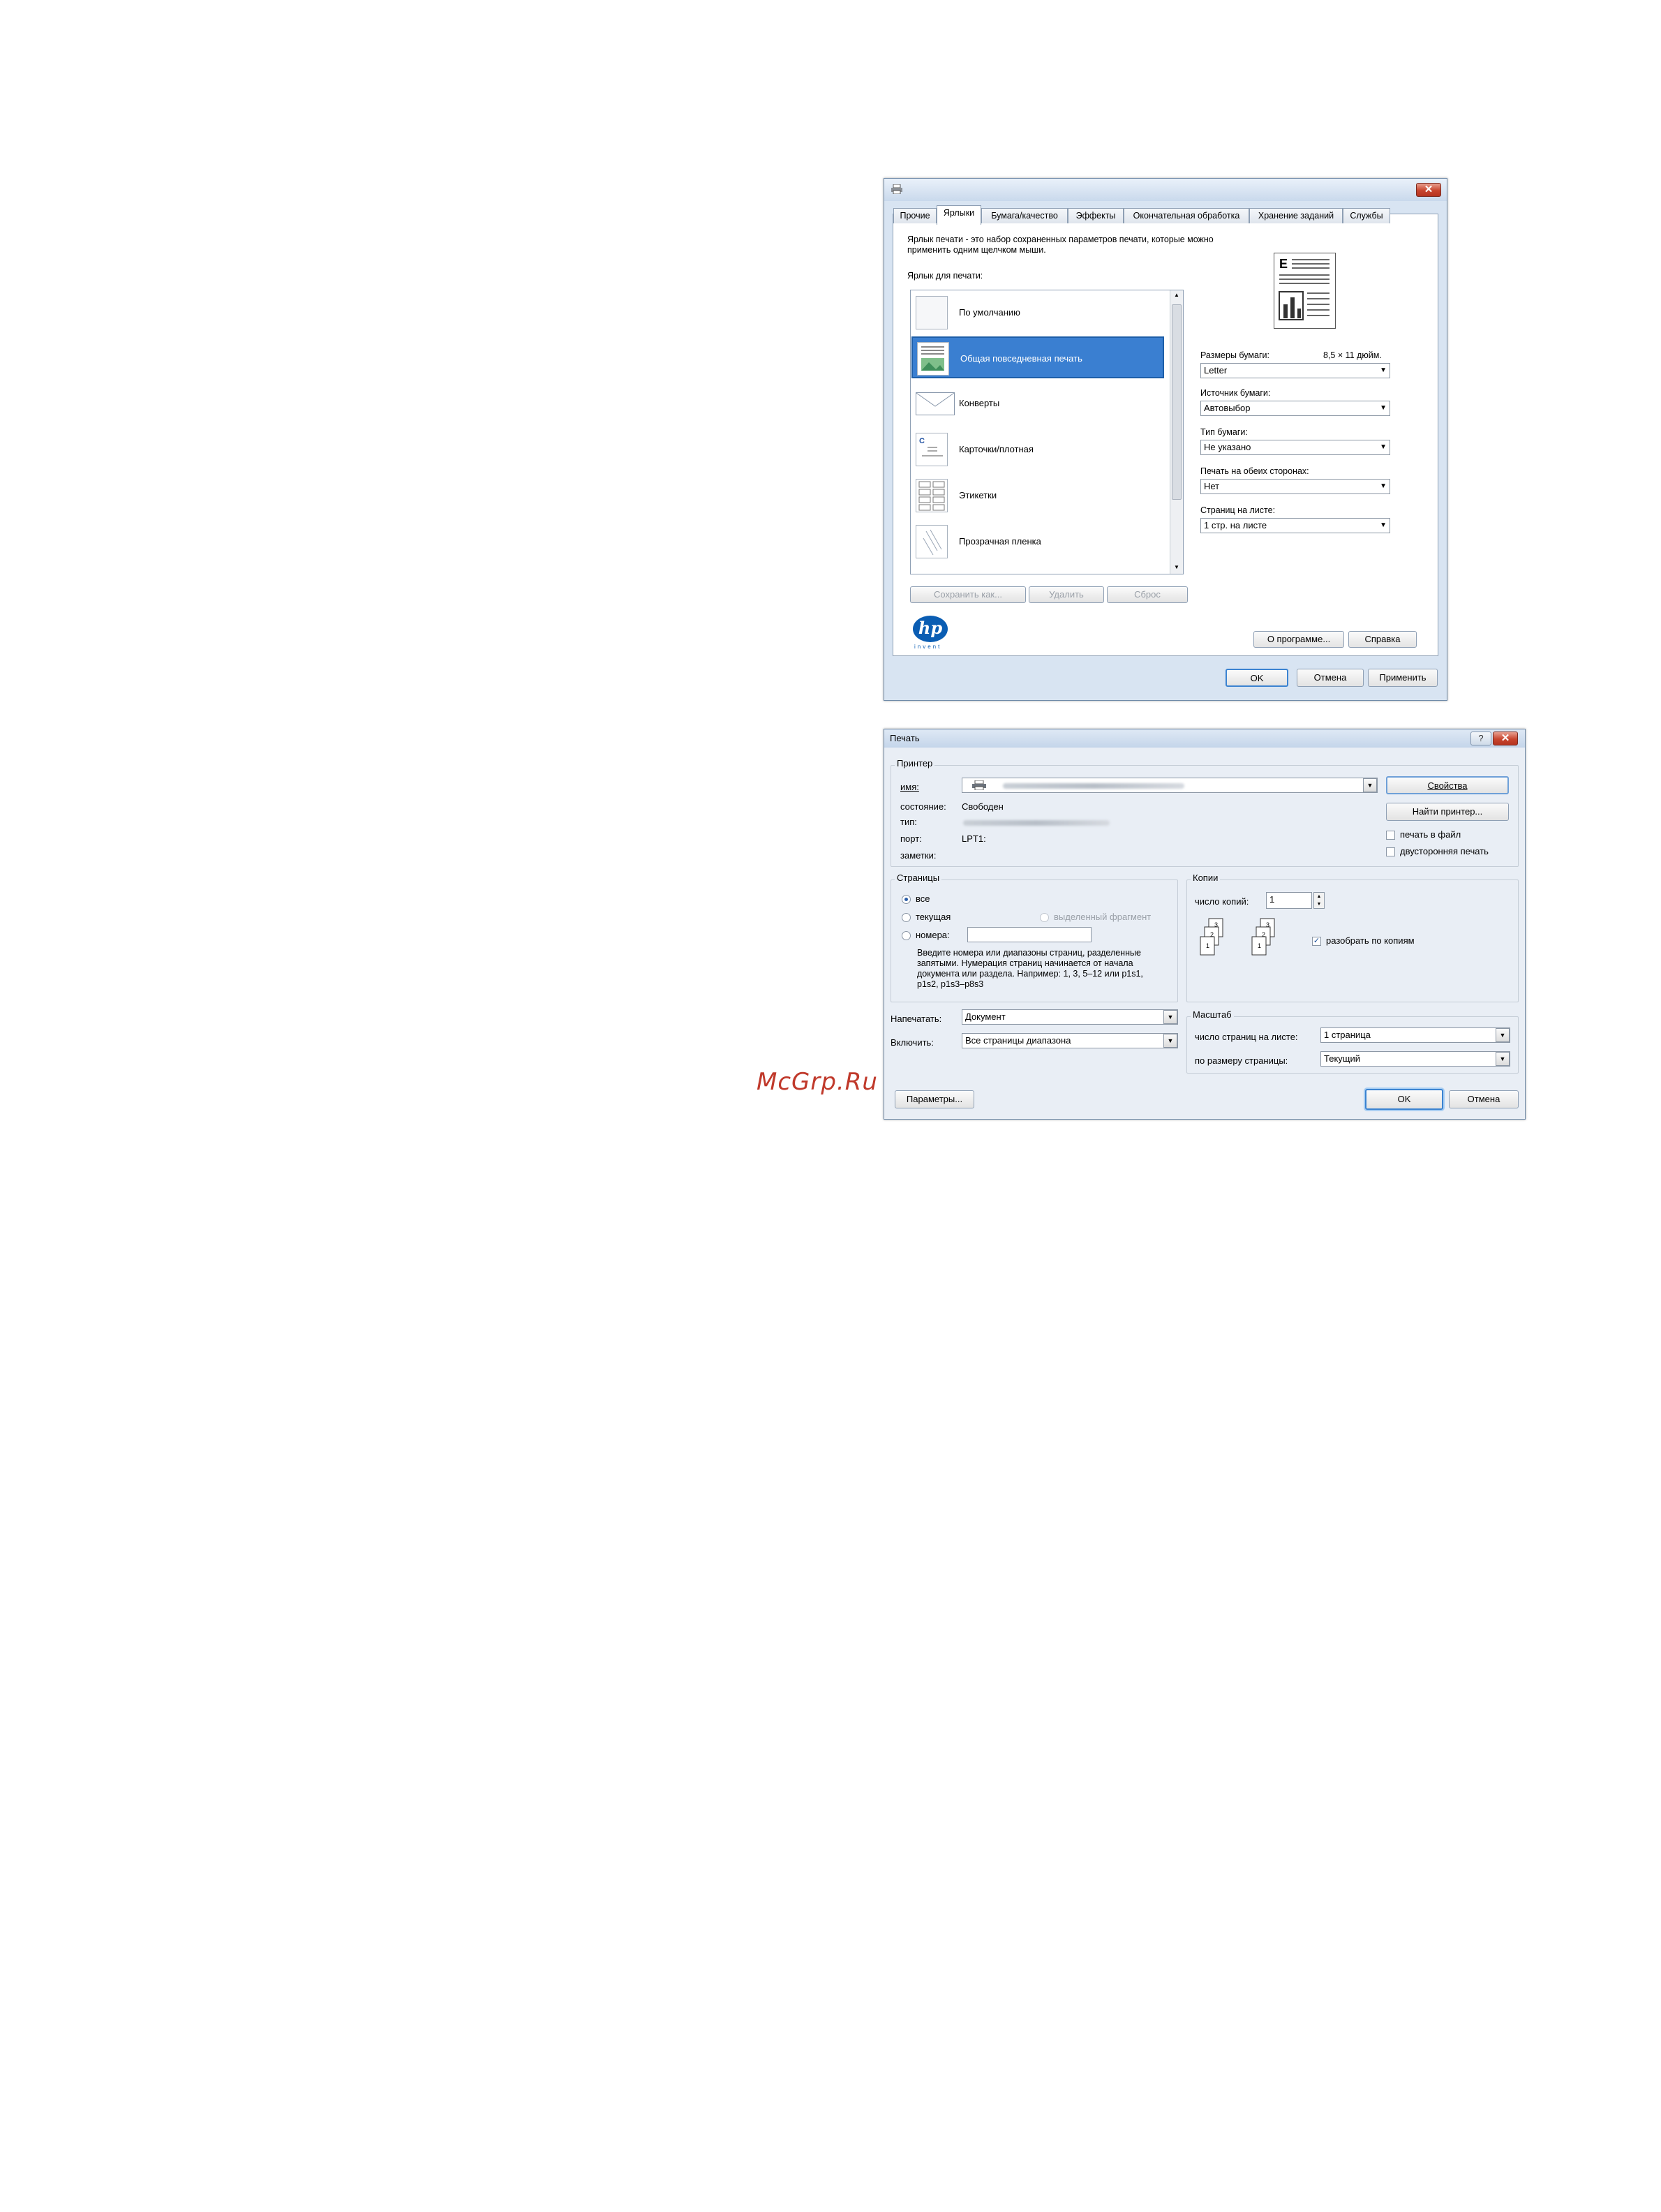  I want to click on envelope-icon, so click(935, 409).